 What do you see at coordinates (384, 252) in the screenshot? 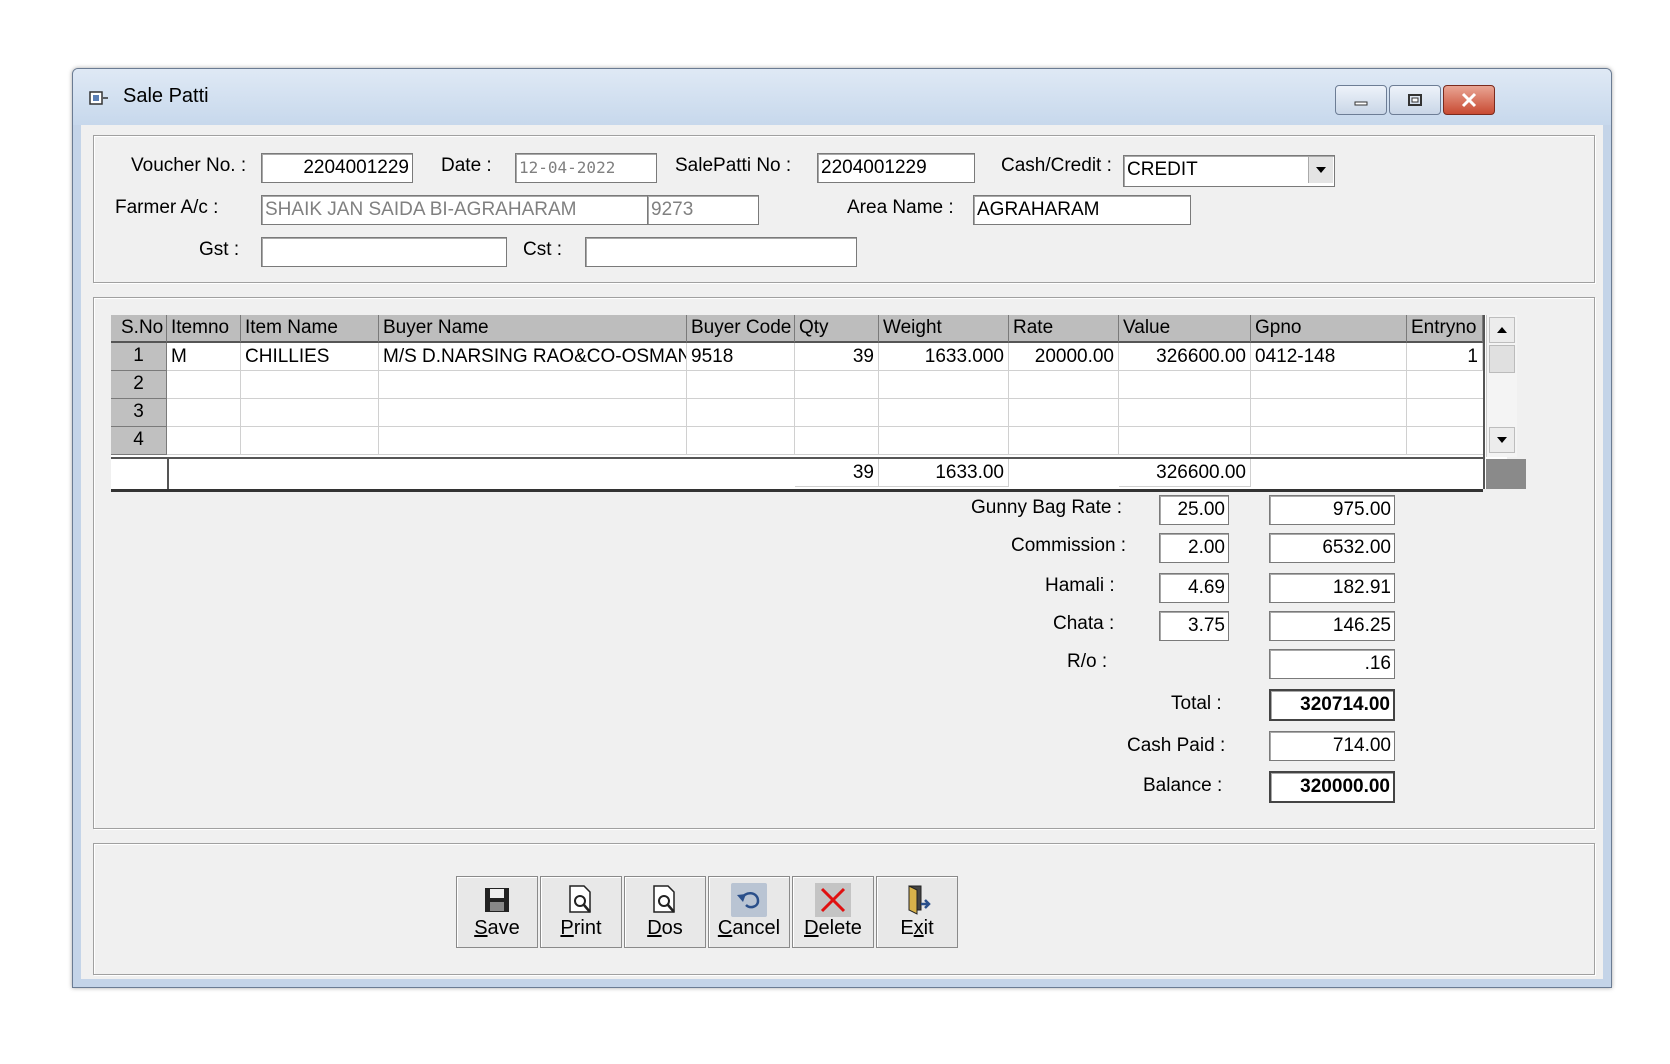
I see `gst-field` at bounding box center [384, 252].